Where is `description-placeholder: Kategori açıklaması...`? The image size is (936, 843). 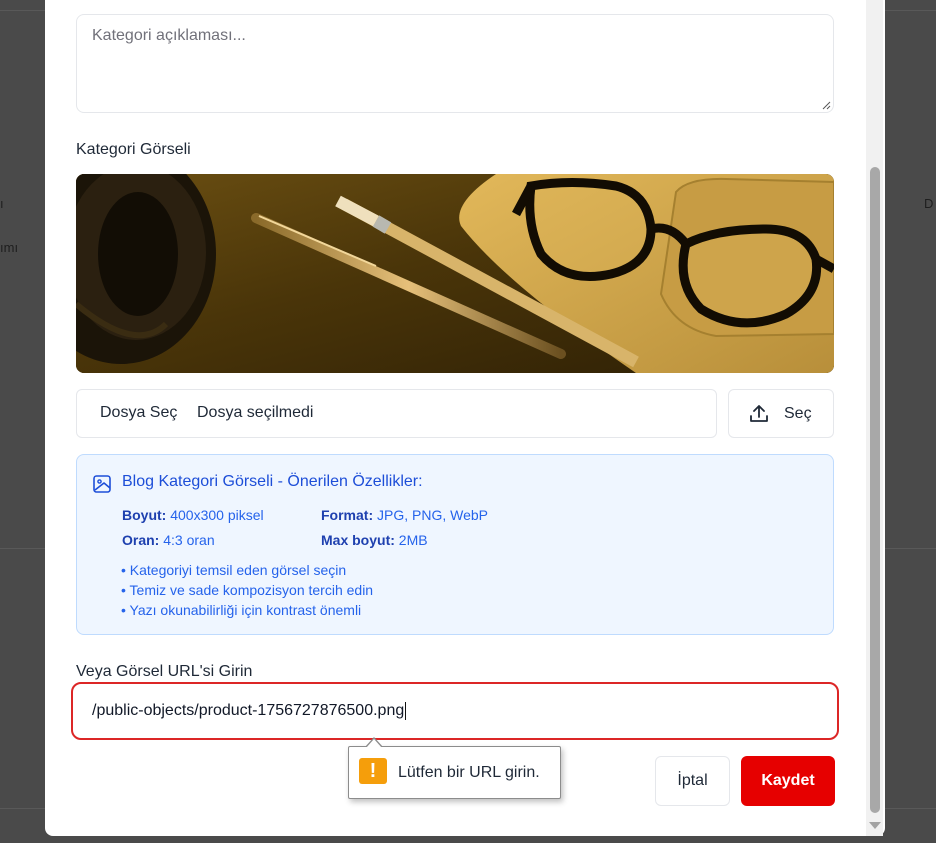 description-placeholder: Kategori açıklaması... is located at coordinates (169, 35).